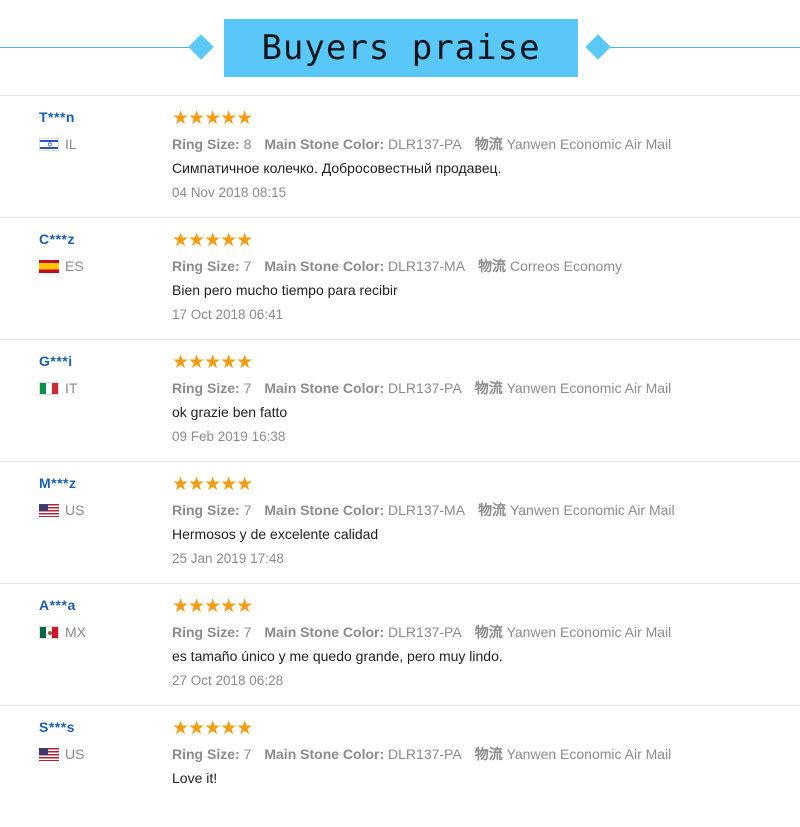  I want to click on flag-it-icon, so click(49, 388).